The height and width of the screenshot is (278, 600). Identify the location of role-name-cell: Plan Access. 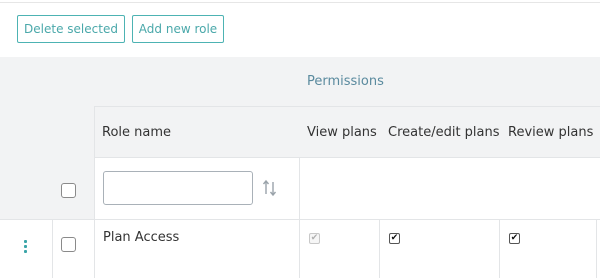
(141, 237).